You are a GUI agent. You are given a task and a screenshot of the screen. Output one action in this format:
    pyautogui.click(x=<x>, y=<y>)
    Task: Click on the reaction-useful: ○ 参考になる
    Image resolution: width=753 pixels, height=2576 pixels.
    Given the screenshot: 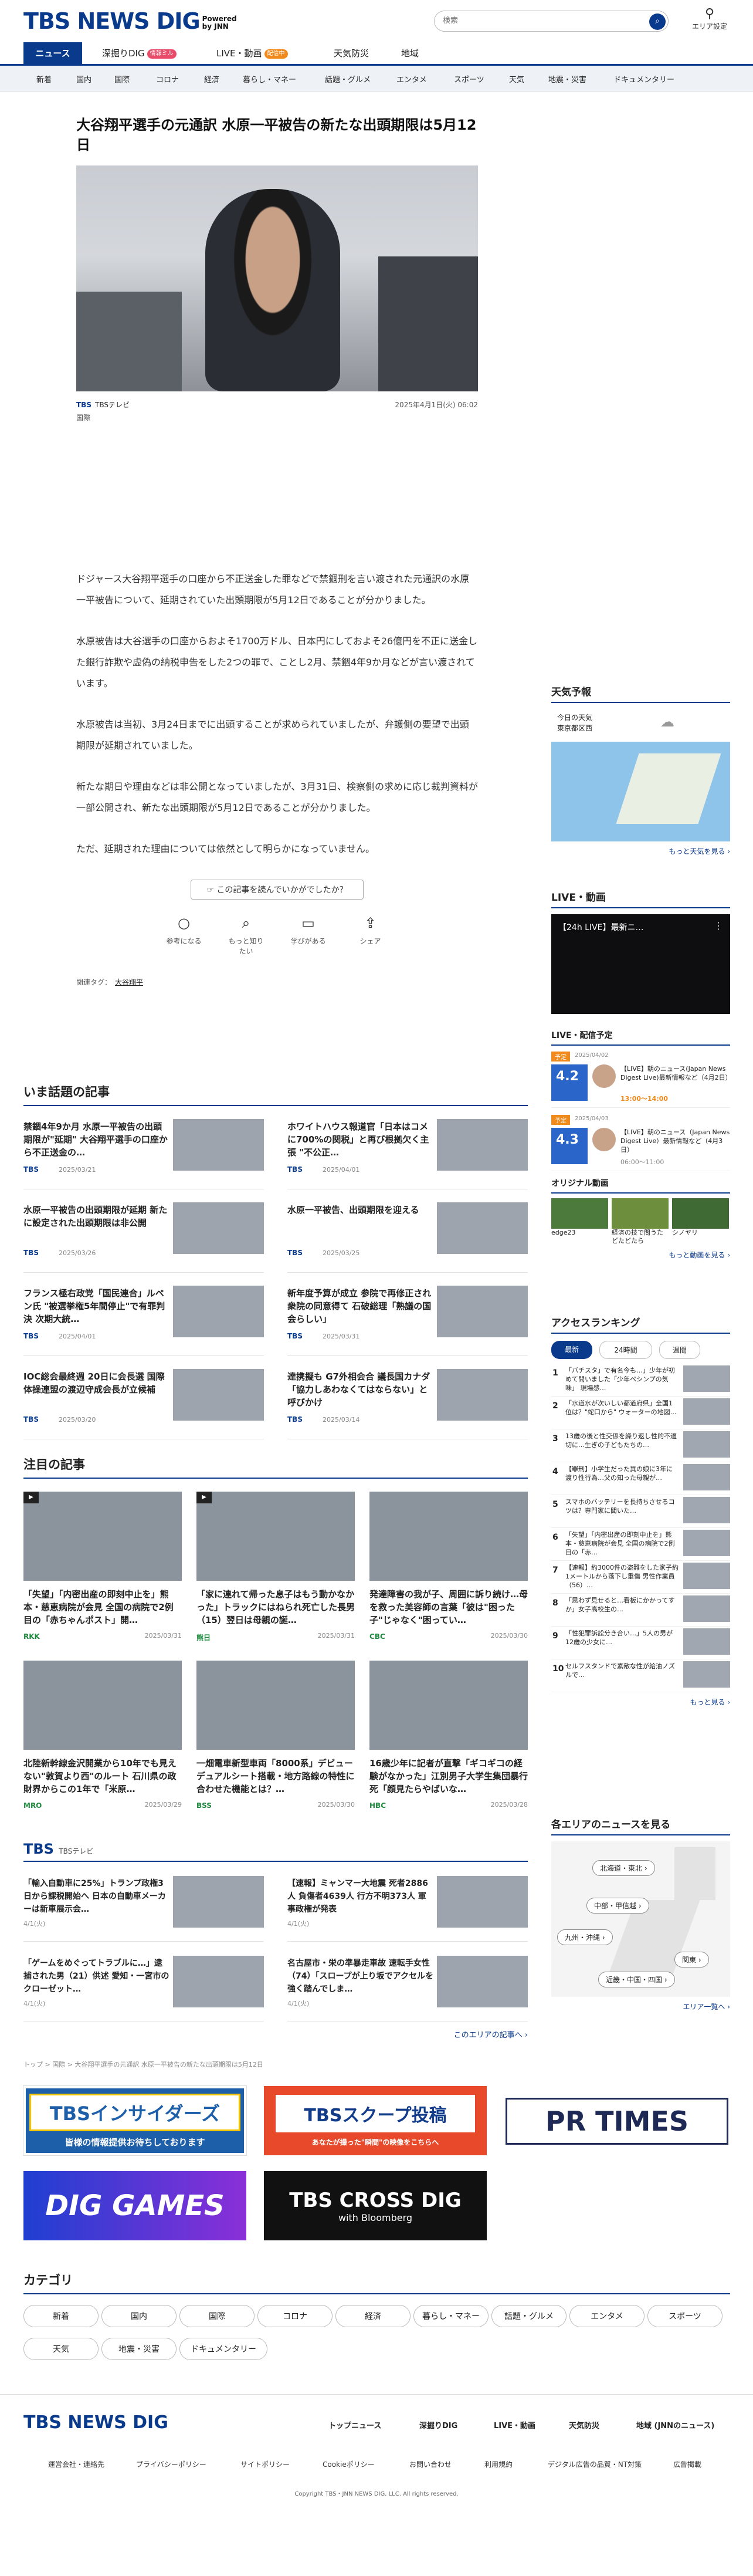 What is the action you would take?
    pyautogui.click(x=185, y=935)
    